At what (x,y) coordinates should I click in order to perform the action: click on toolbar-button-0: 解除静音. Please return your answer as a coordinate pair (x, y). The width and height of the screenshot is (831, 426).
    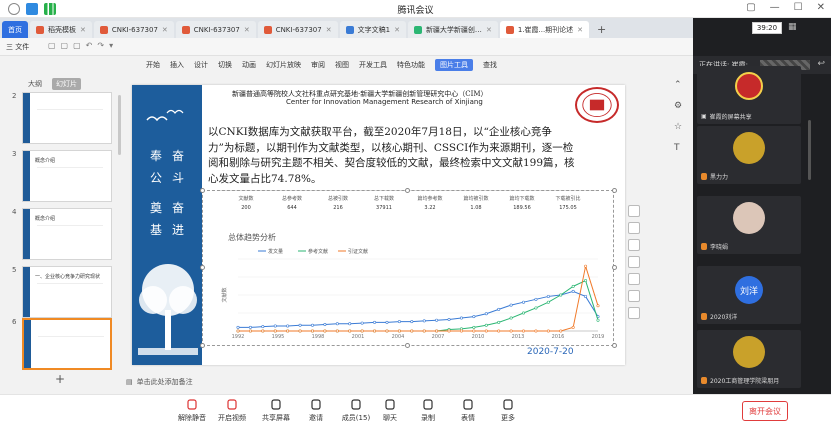
    Looking at the image, I should click on (192, 411).